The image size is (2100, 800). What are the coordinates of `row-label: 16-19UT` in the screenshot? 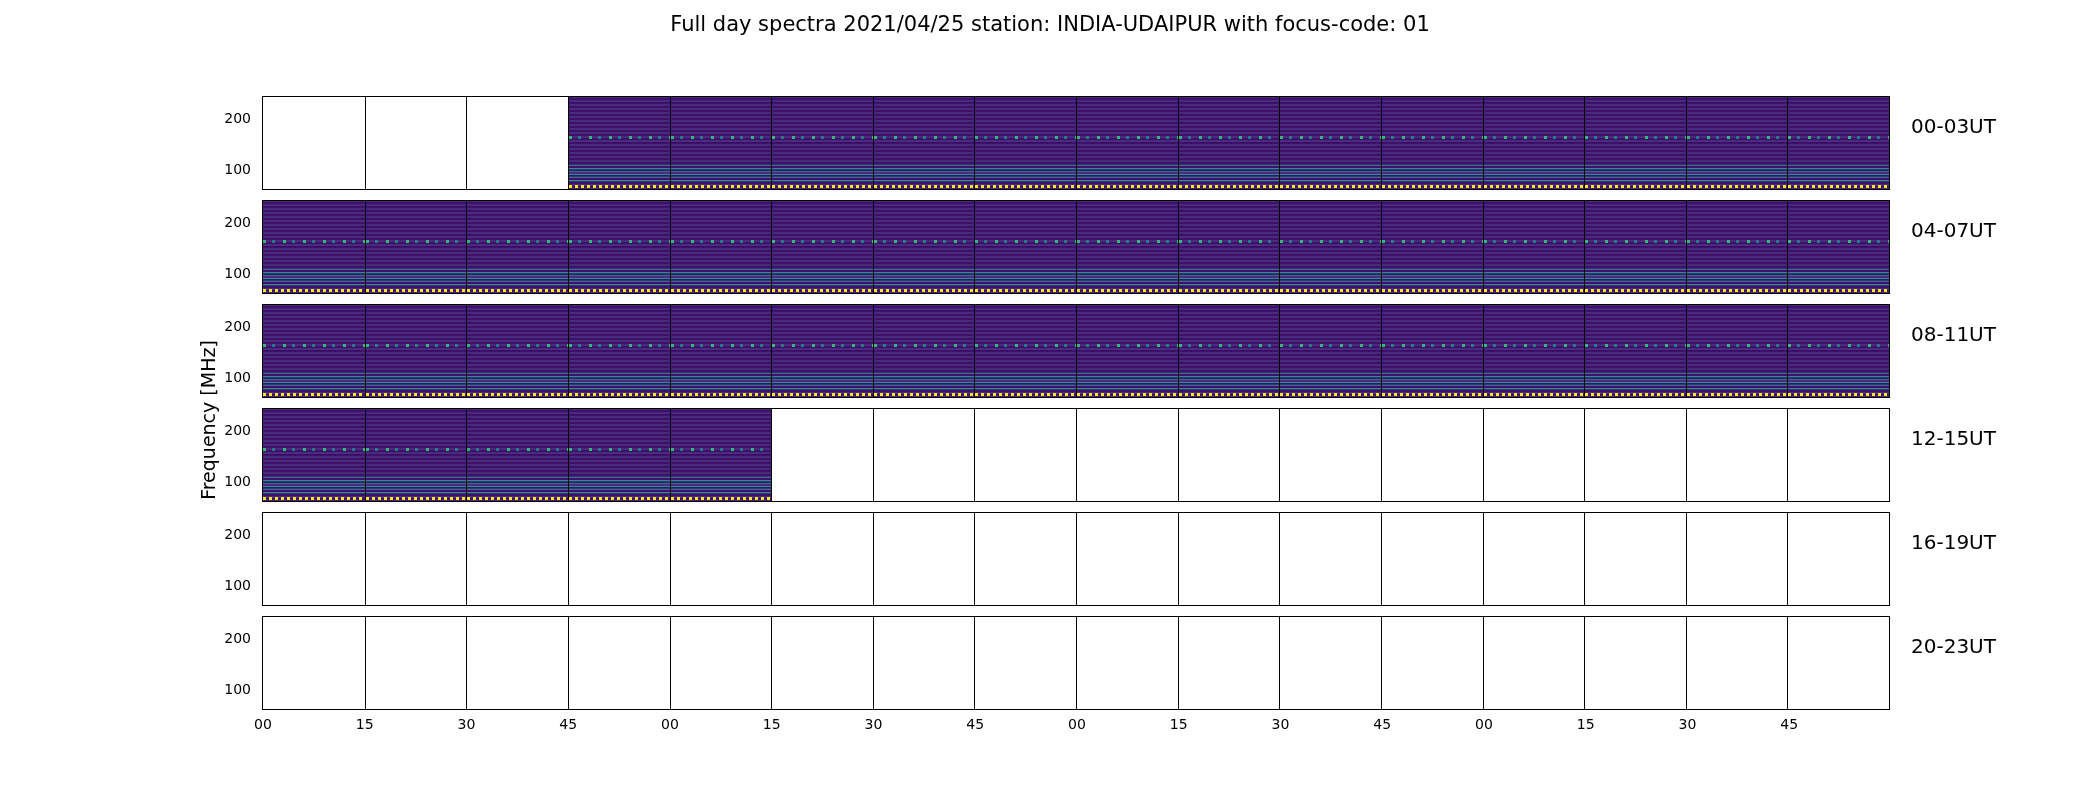 It's located at (1953, 542).